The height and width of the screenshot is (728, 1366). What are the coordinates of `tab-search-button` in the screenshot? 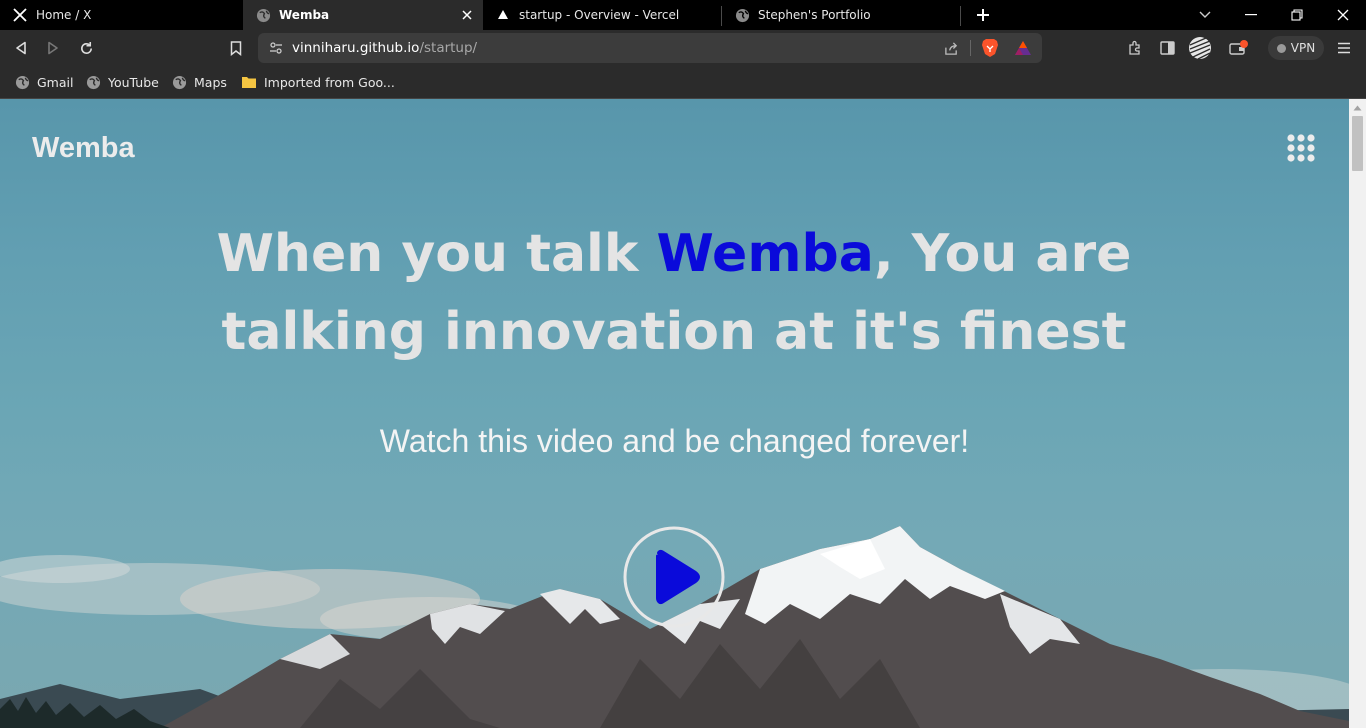 It's located at (1205, 15).